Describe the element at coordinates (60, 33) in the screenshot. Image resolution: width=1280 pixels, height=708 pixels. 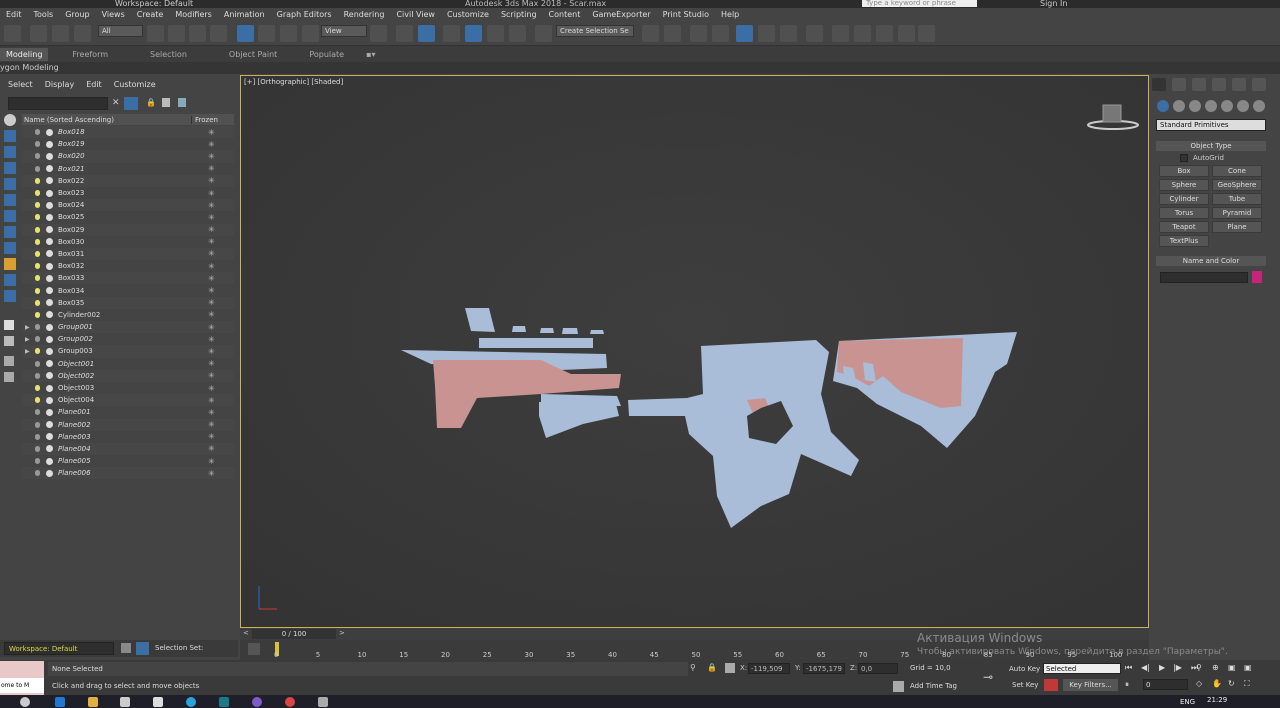
I see `unlink-icon` at that location.